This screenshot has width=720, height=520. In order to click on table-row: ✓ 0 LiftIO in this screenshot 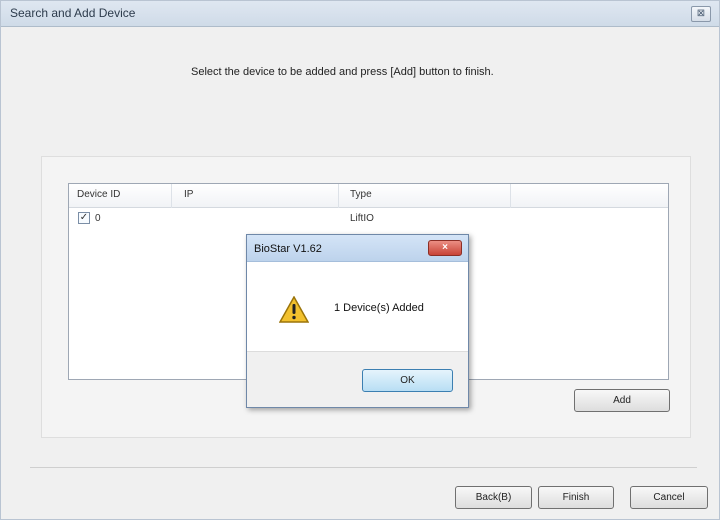, I will do `click(368, 218)`.